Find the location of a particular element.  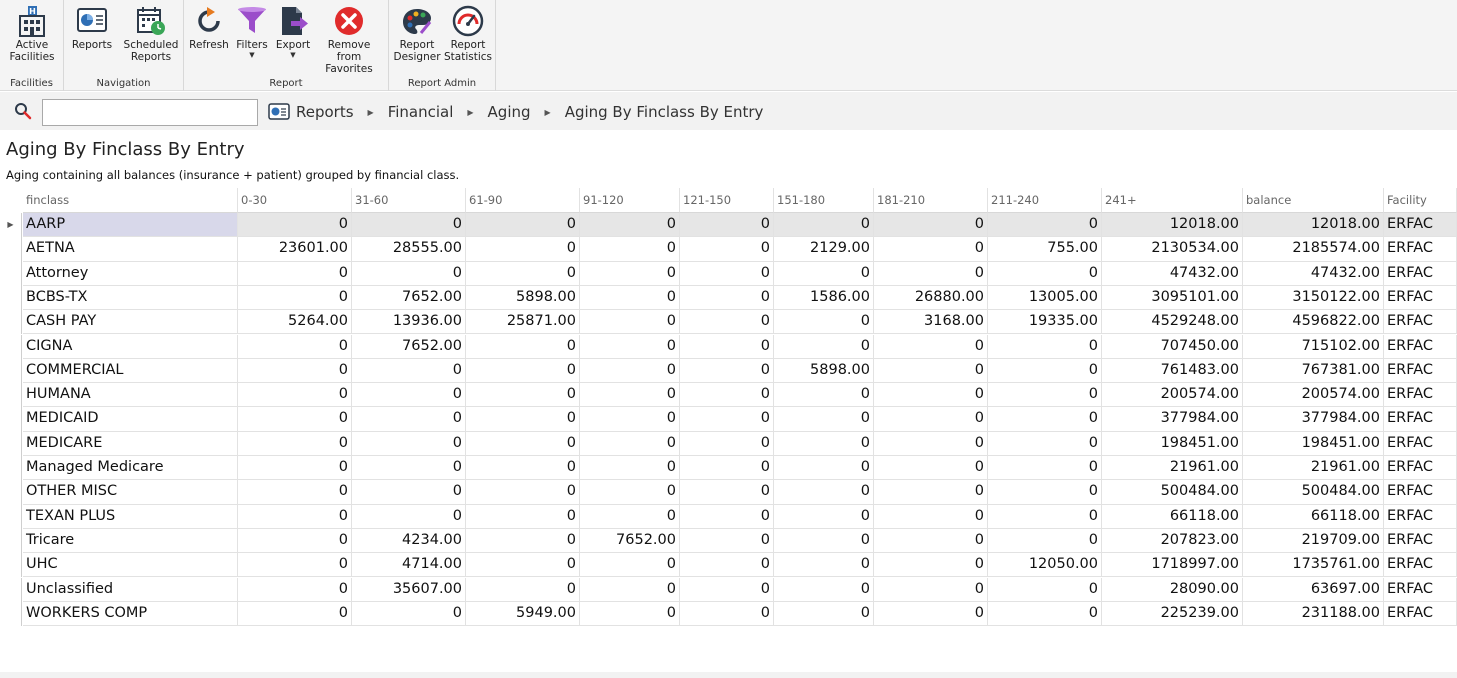

table-cell-61-90: 5949.00 is located at coordinates (523, 614).